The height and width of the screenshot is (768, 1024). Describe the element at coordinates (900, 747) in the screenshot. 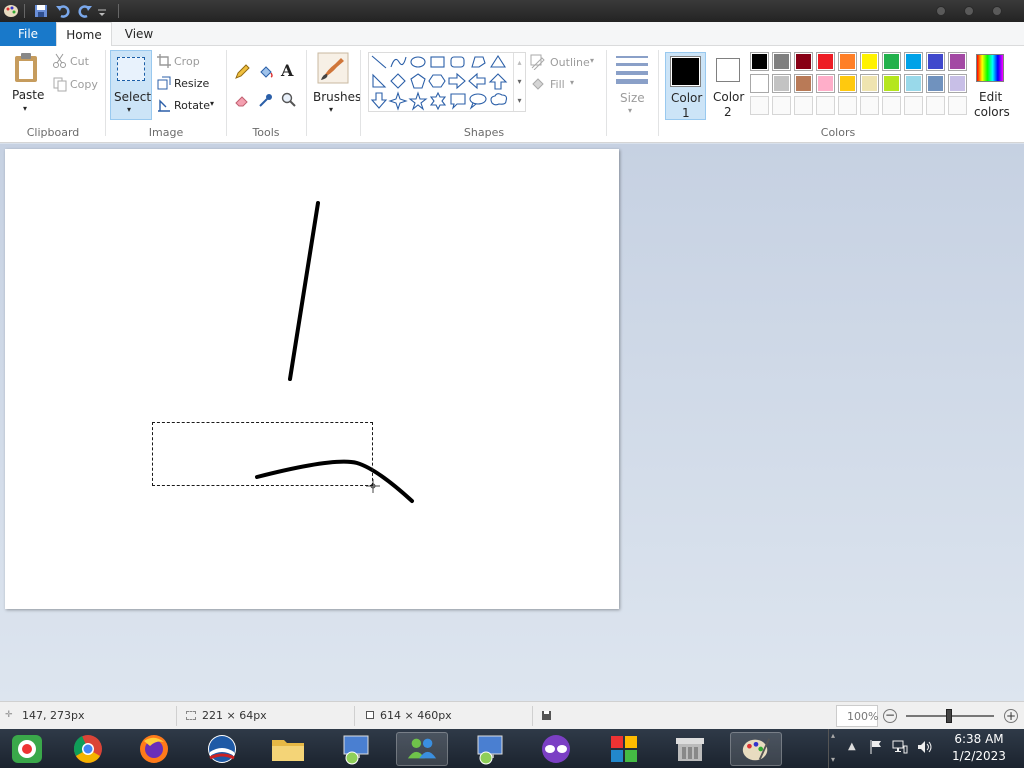

I see `network-icon` at that location.